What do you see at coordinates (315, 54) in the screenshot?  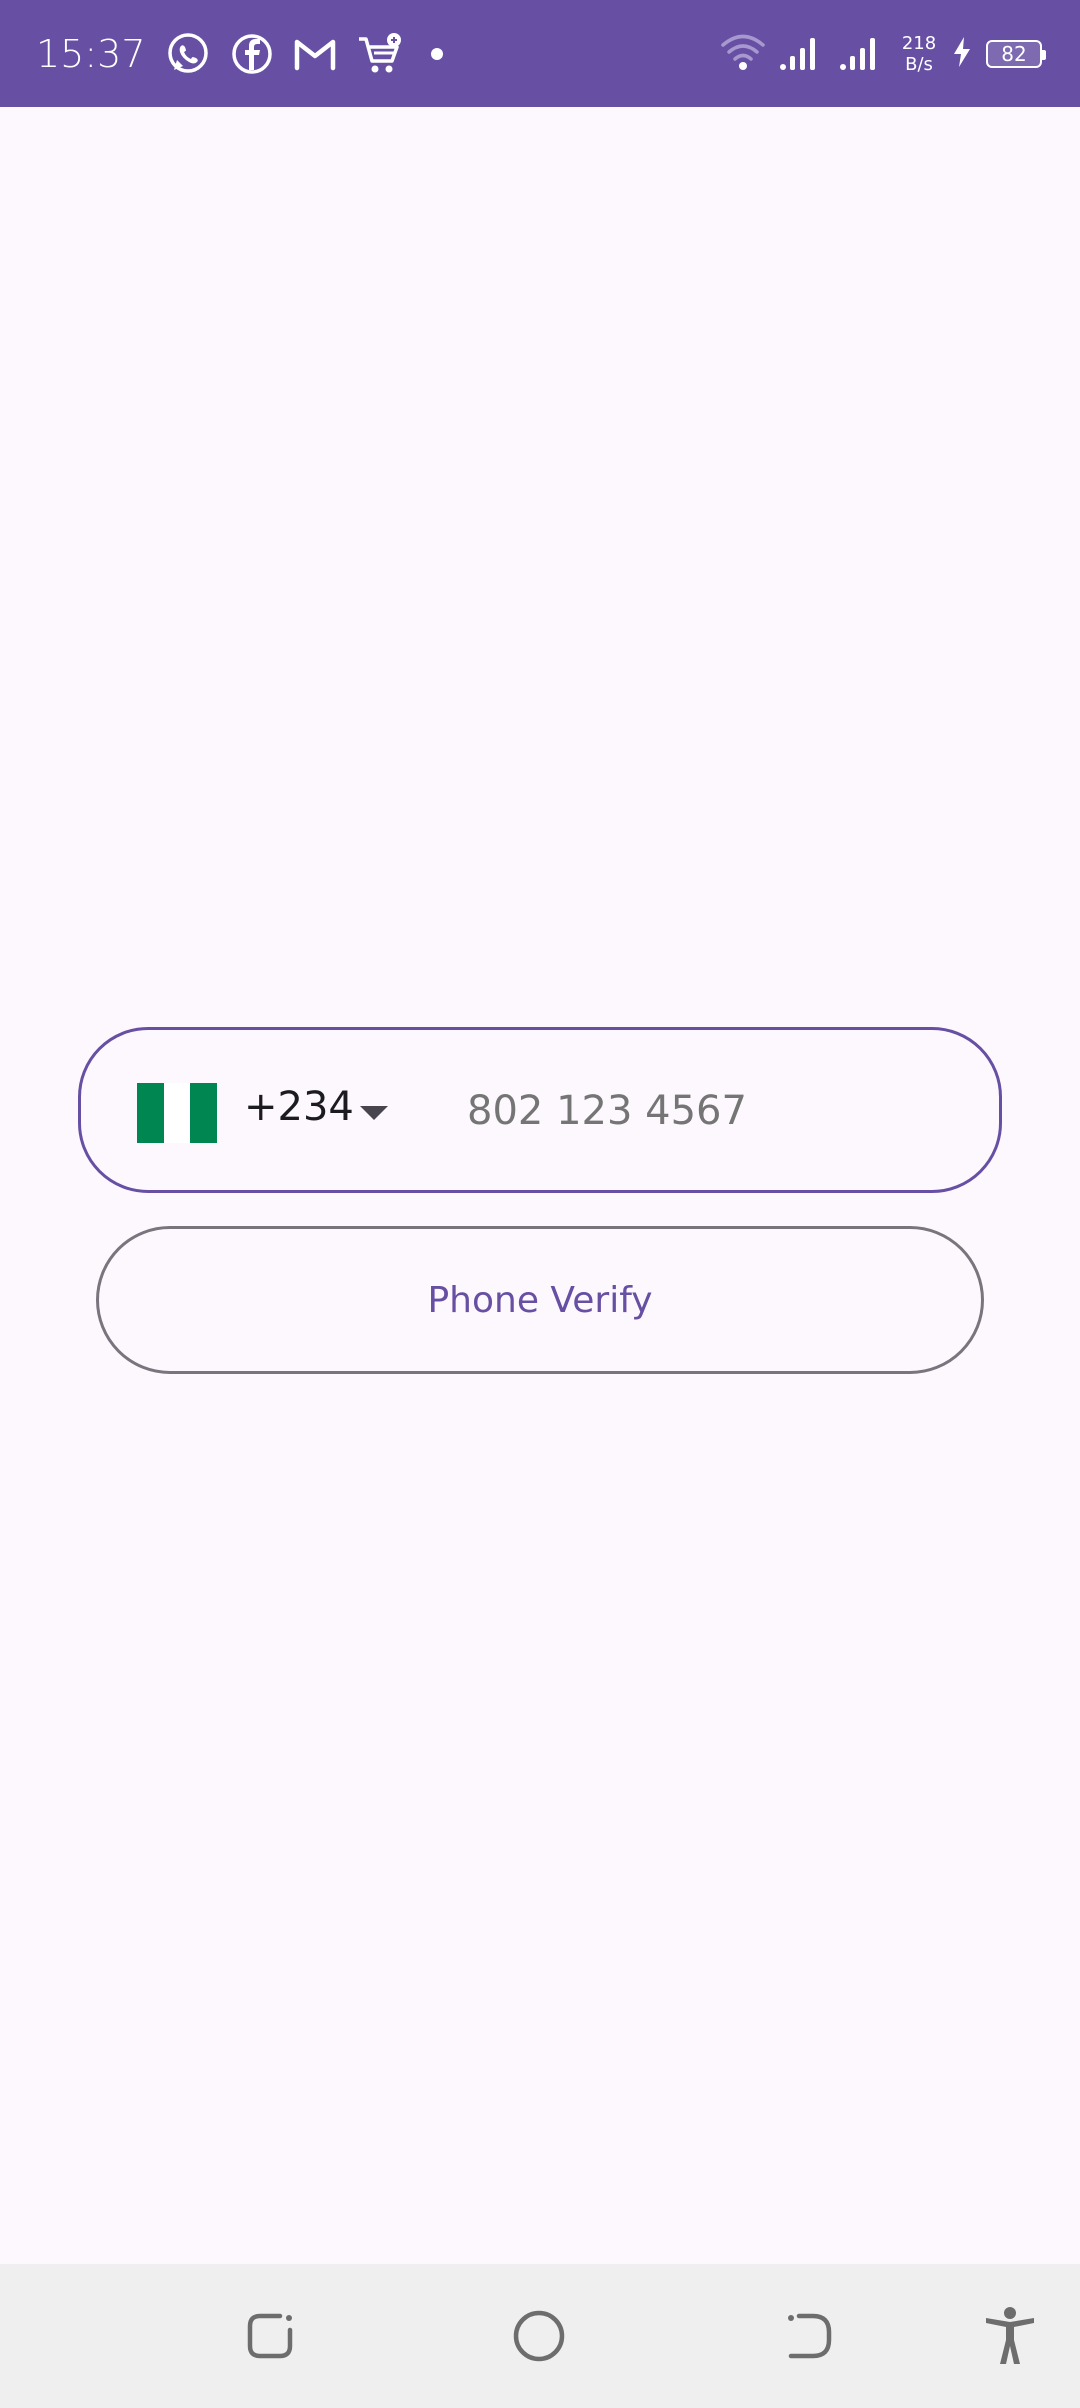 I see `gmail-icon` at bounding box center [315, 54].